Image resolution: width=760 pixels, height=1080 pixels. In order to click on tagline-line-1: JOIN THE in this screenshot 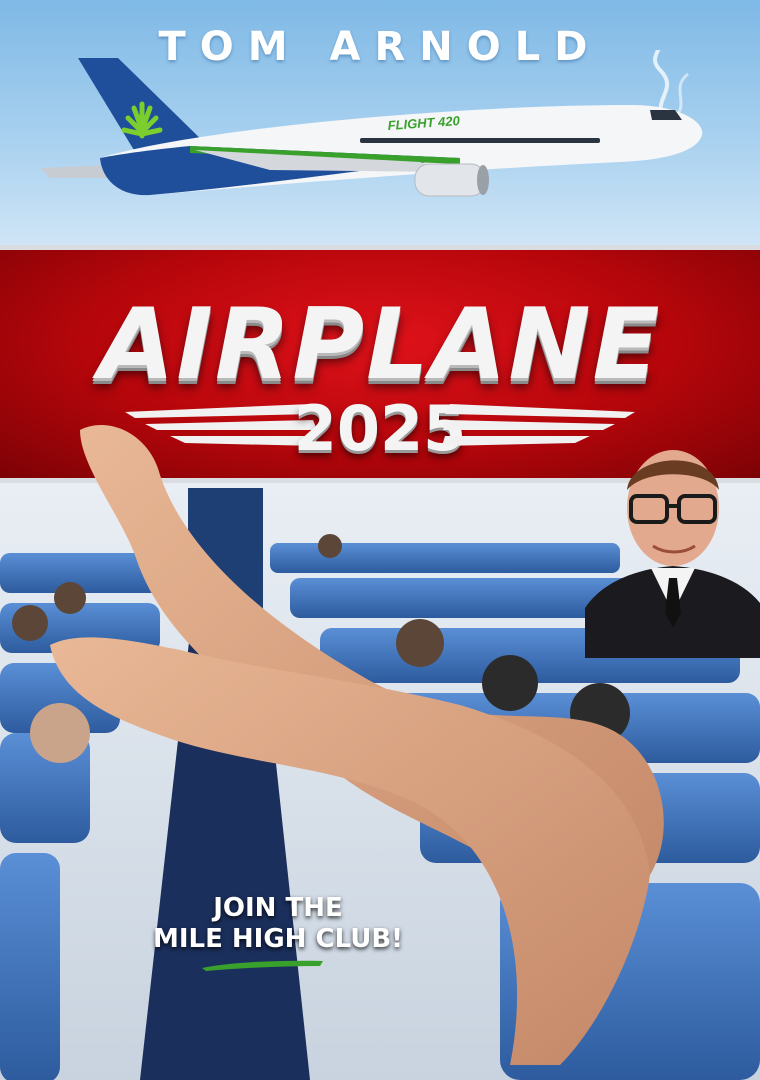, I will do `click(278, 908)`.